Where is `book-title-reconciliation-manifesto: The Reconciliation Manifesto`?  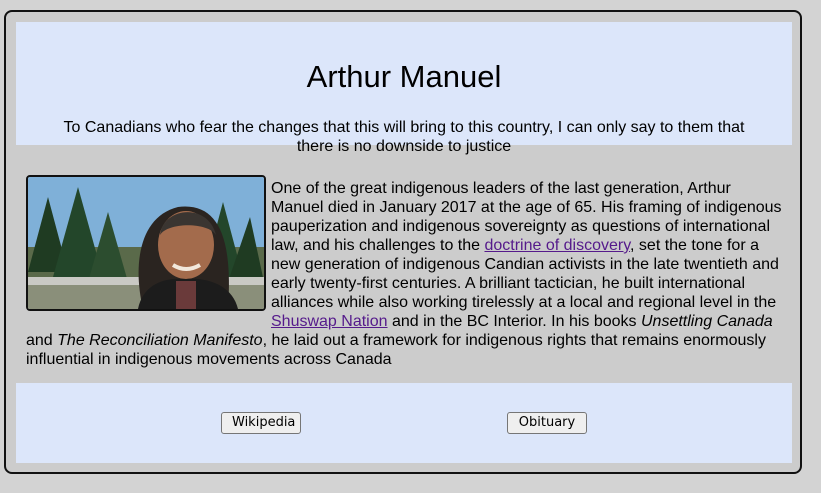
book-title-reconciliation-manifesto: The Reconciliation Manifesto is located at coordinates (160, 340).